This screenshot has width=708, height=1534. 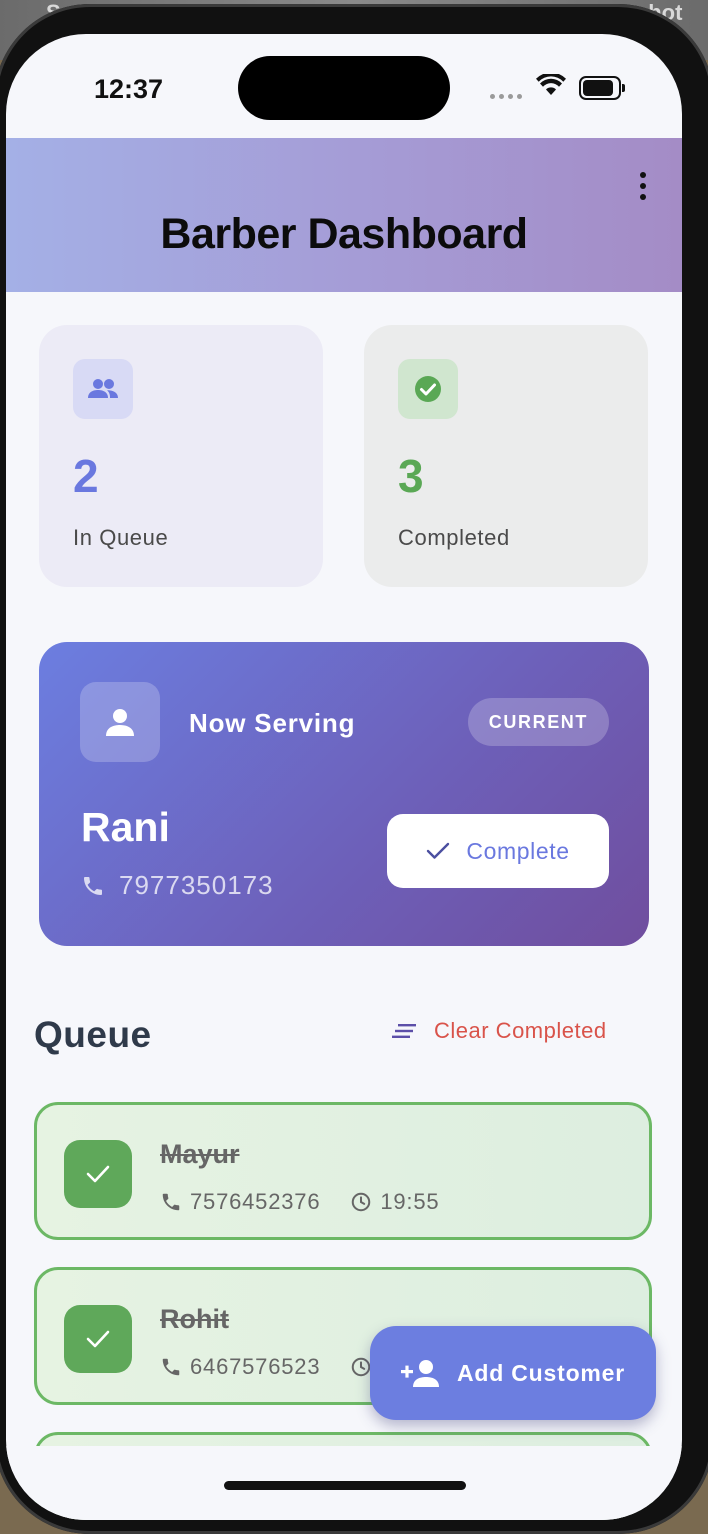 I want to click on queue-title: Queue, so click(x=93, y=1034).